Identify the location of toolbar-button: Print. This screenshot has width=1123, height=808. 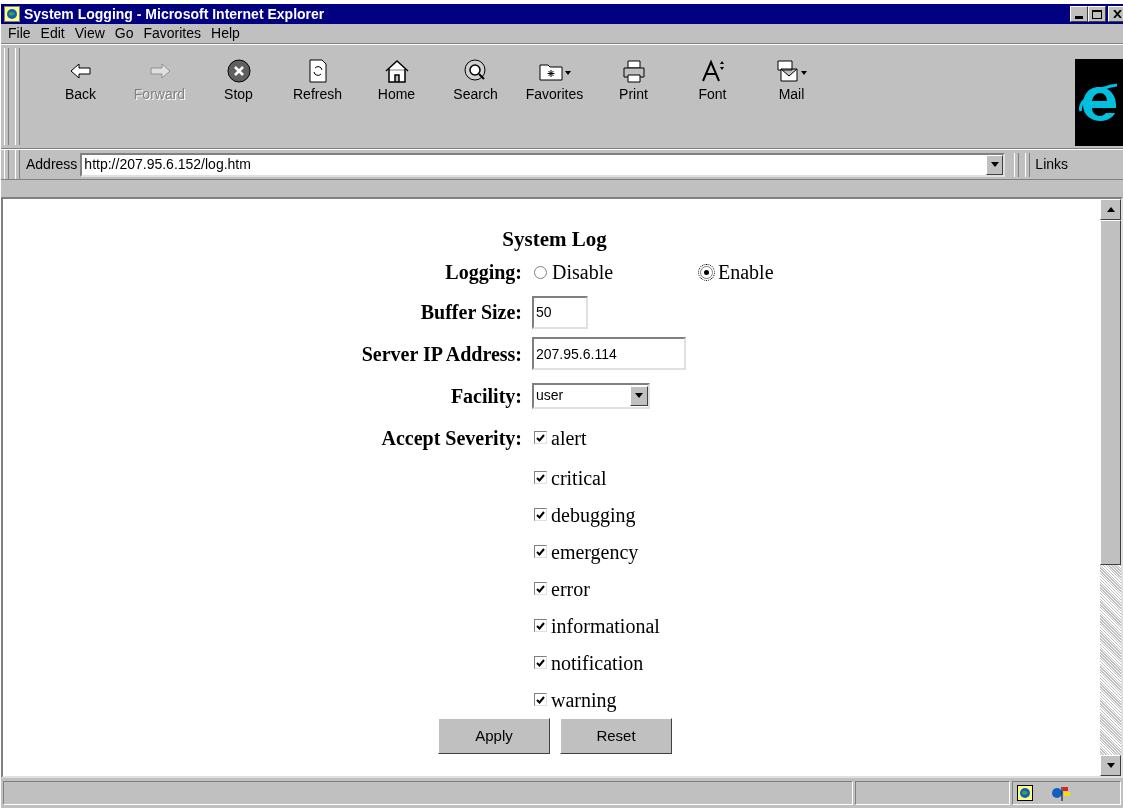
(633, 81).